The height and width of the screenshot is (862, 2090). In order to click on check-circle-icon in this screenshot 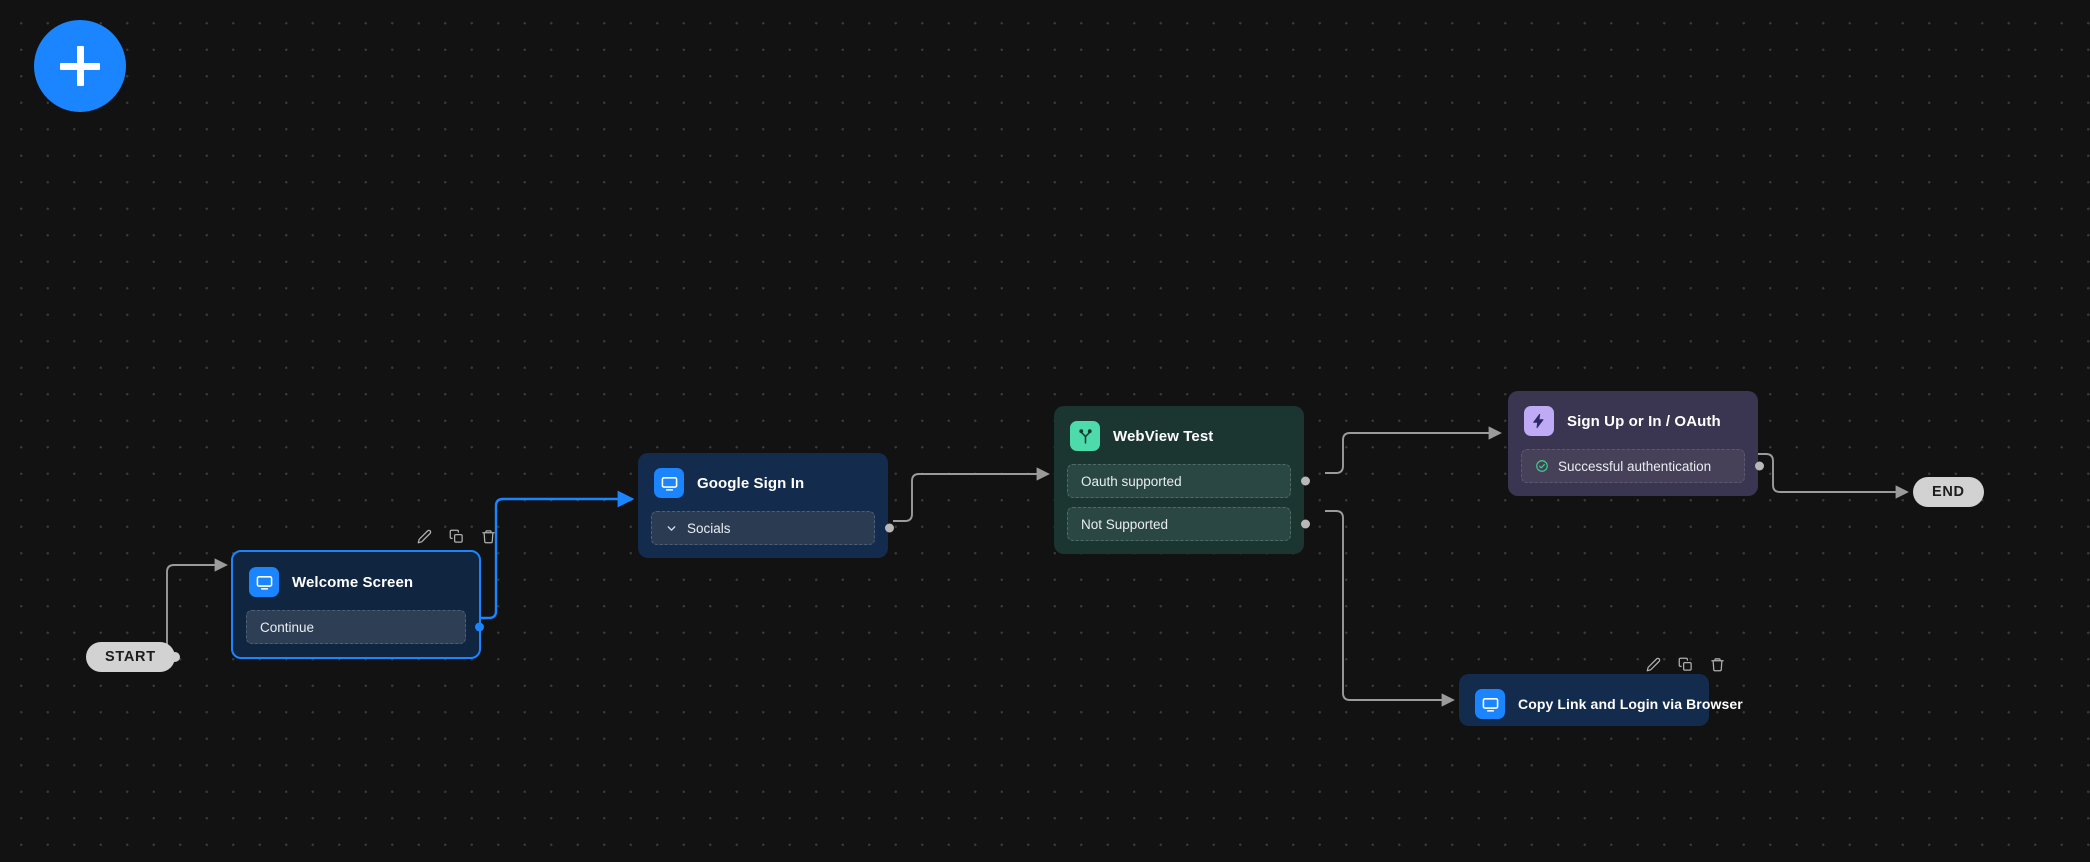, I will do `click(1542, 466)`.